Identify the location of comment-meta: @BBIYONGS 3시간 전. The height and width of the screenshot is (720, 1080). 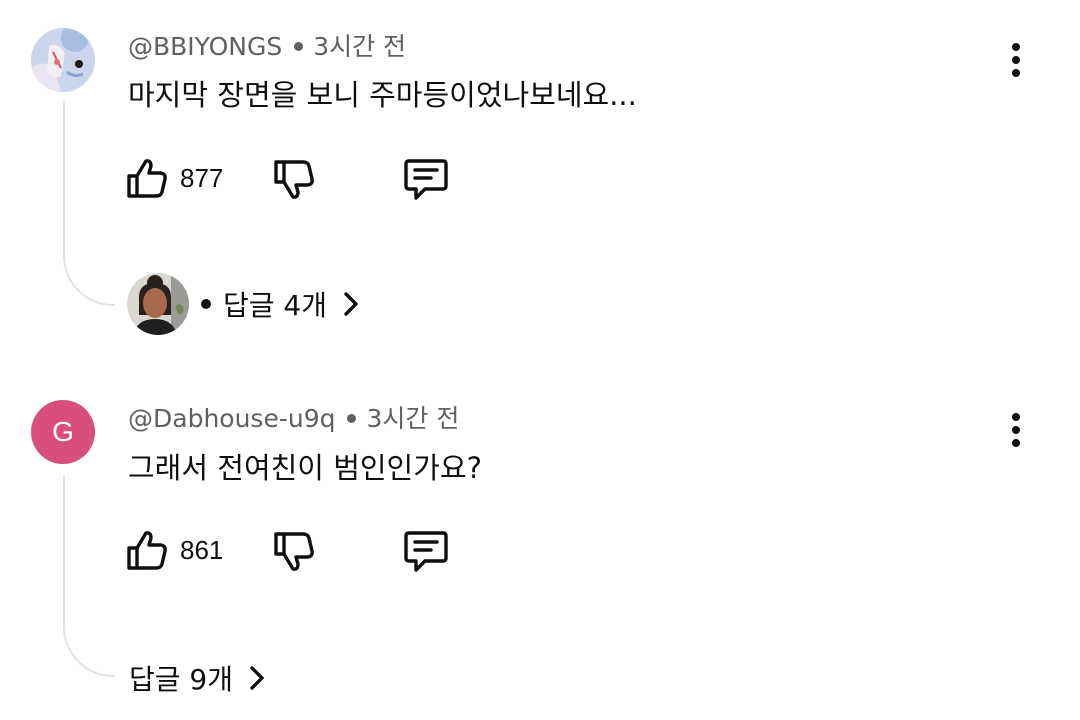
(267, 47).